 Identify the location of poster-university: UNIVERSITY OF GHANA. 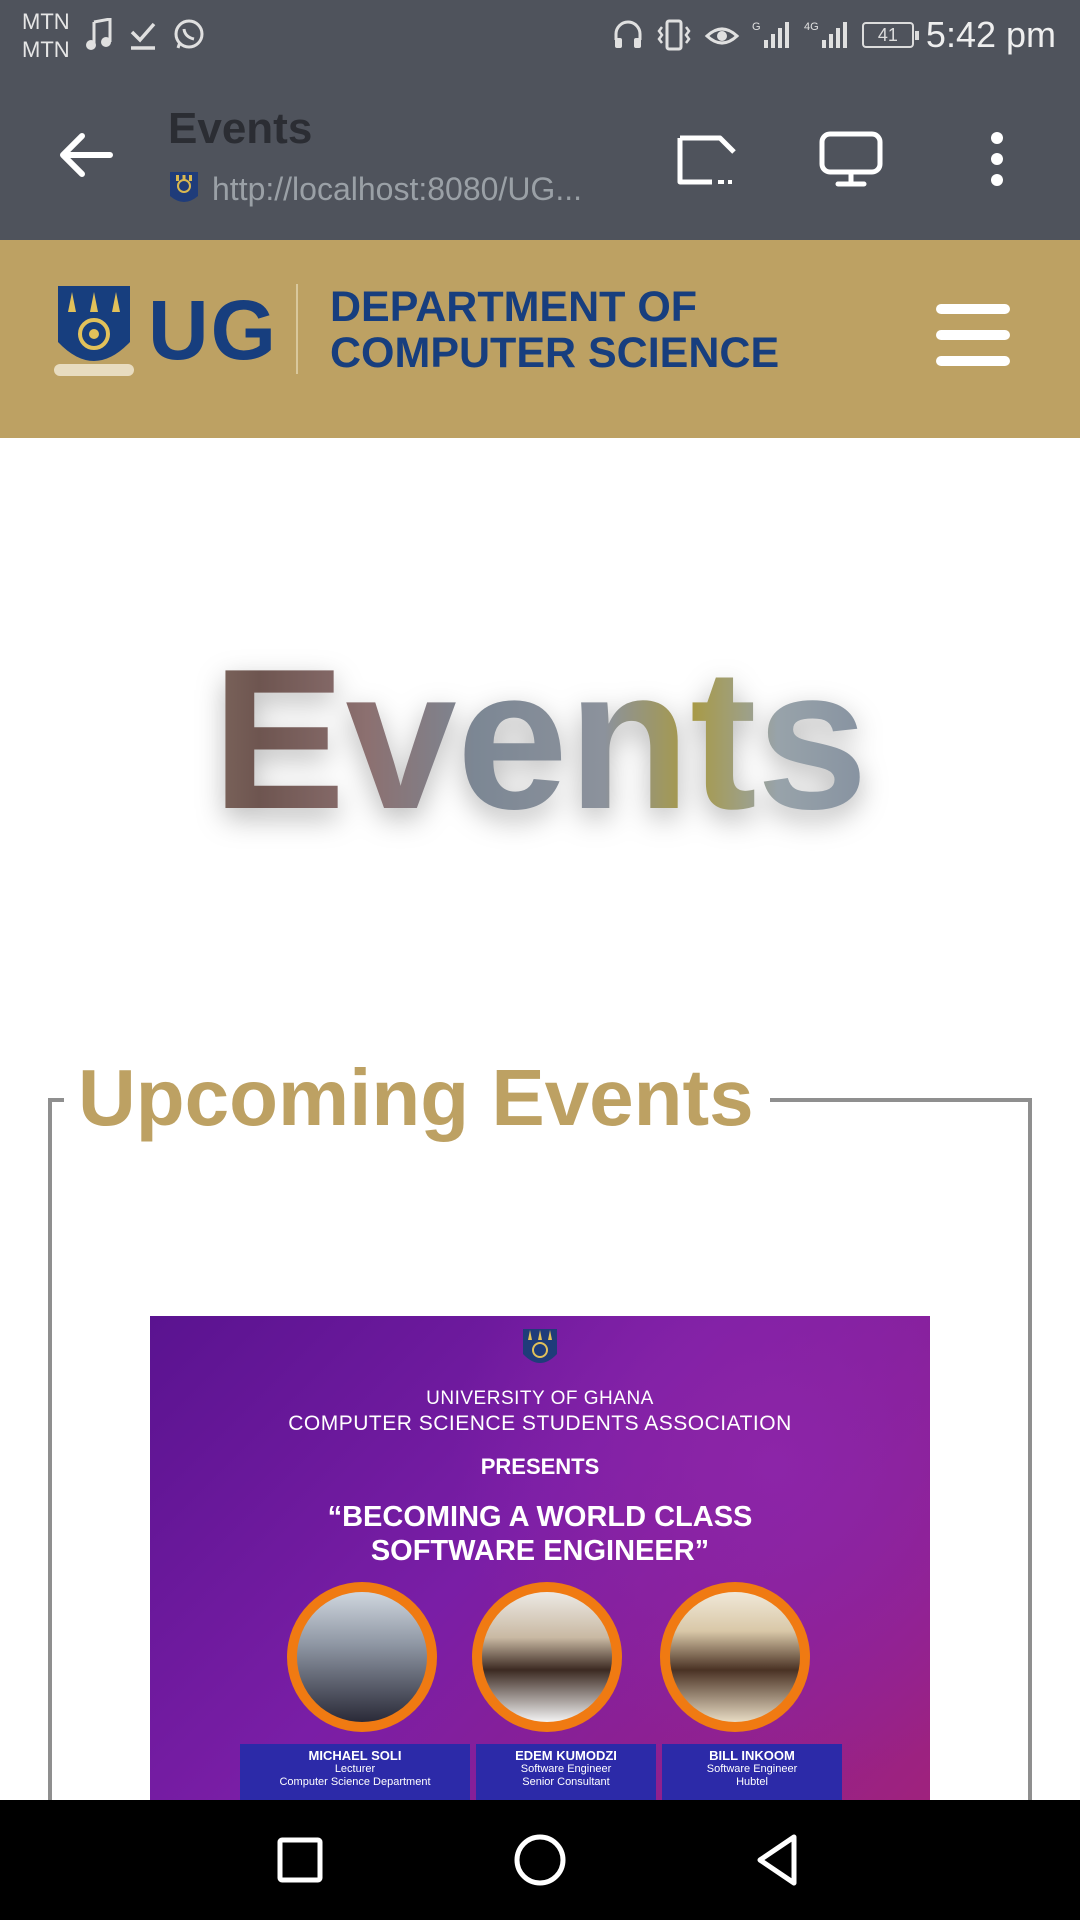
(540, 1398).